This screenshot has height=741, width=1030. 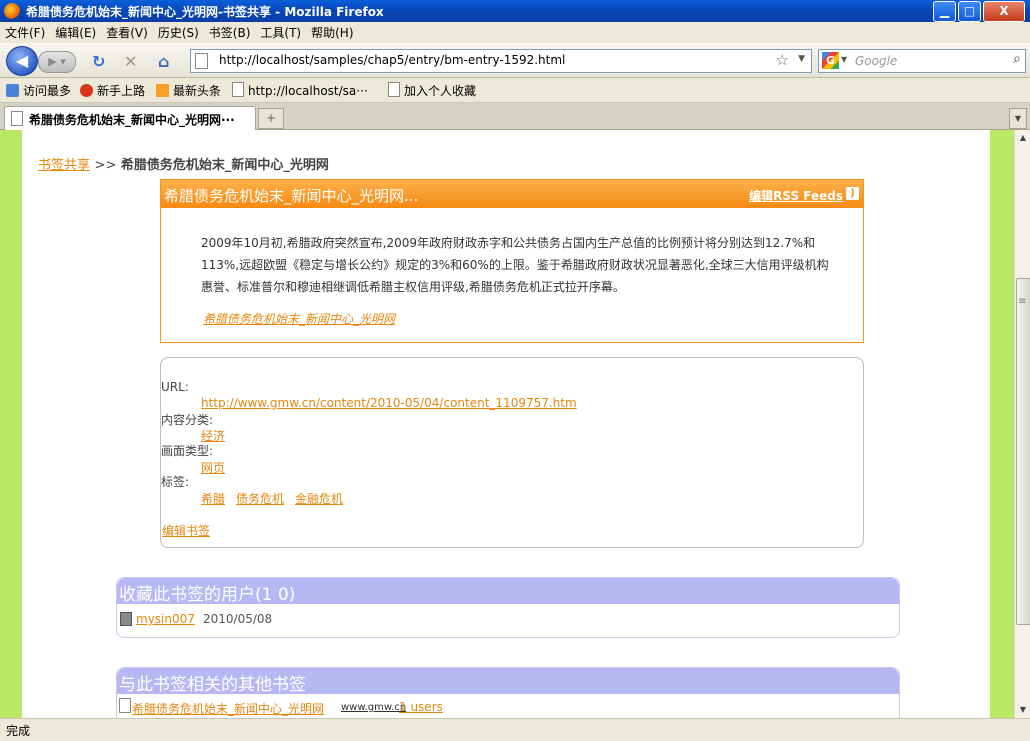 I want to click on bookmark-most-visited: 访问最多, so click(x=38, y=90).